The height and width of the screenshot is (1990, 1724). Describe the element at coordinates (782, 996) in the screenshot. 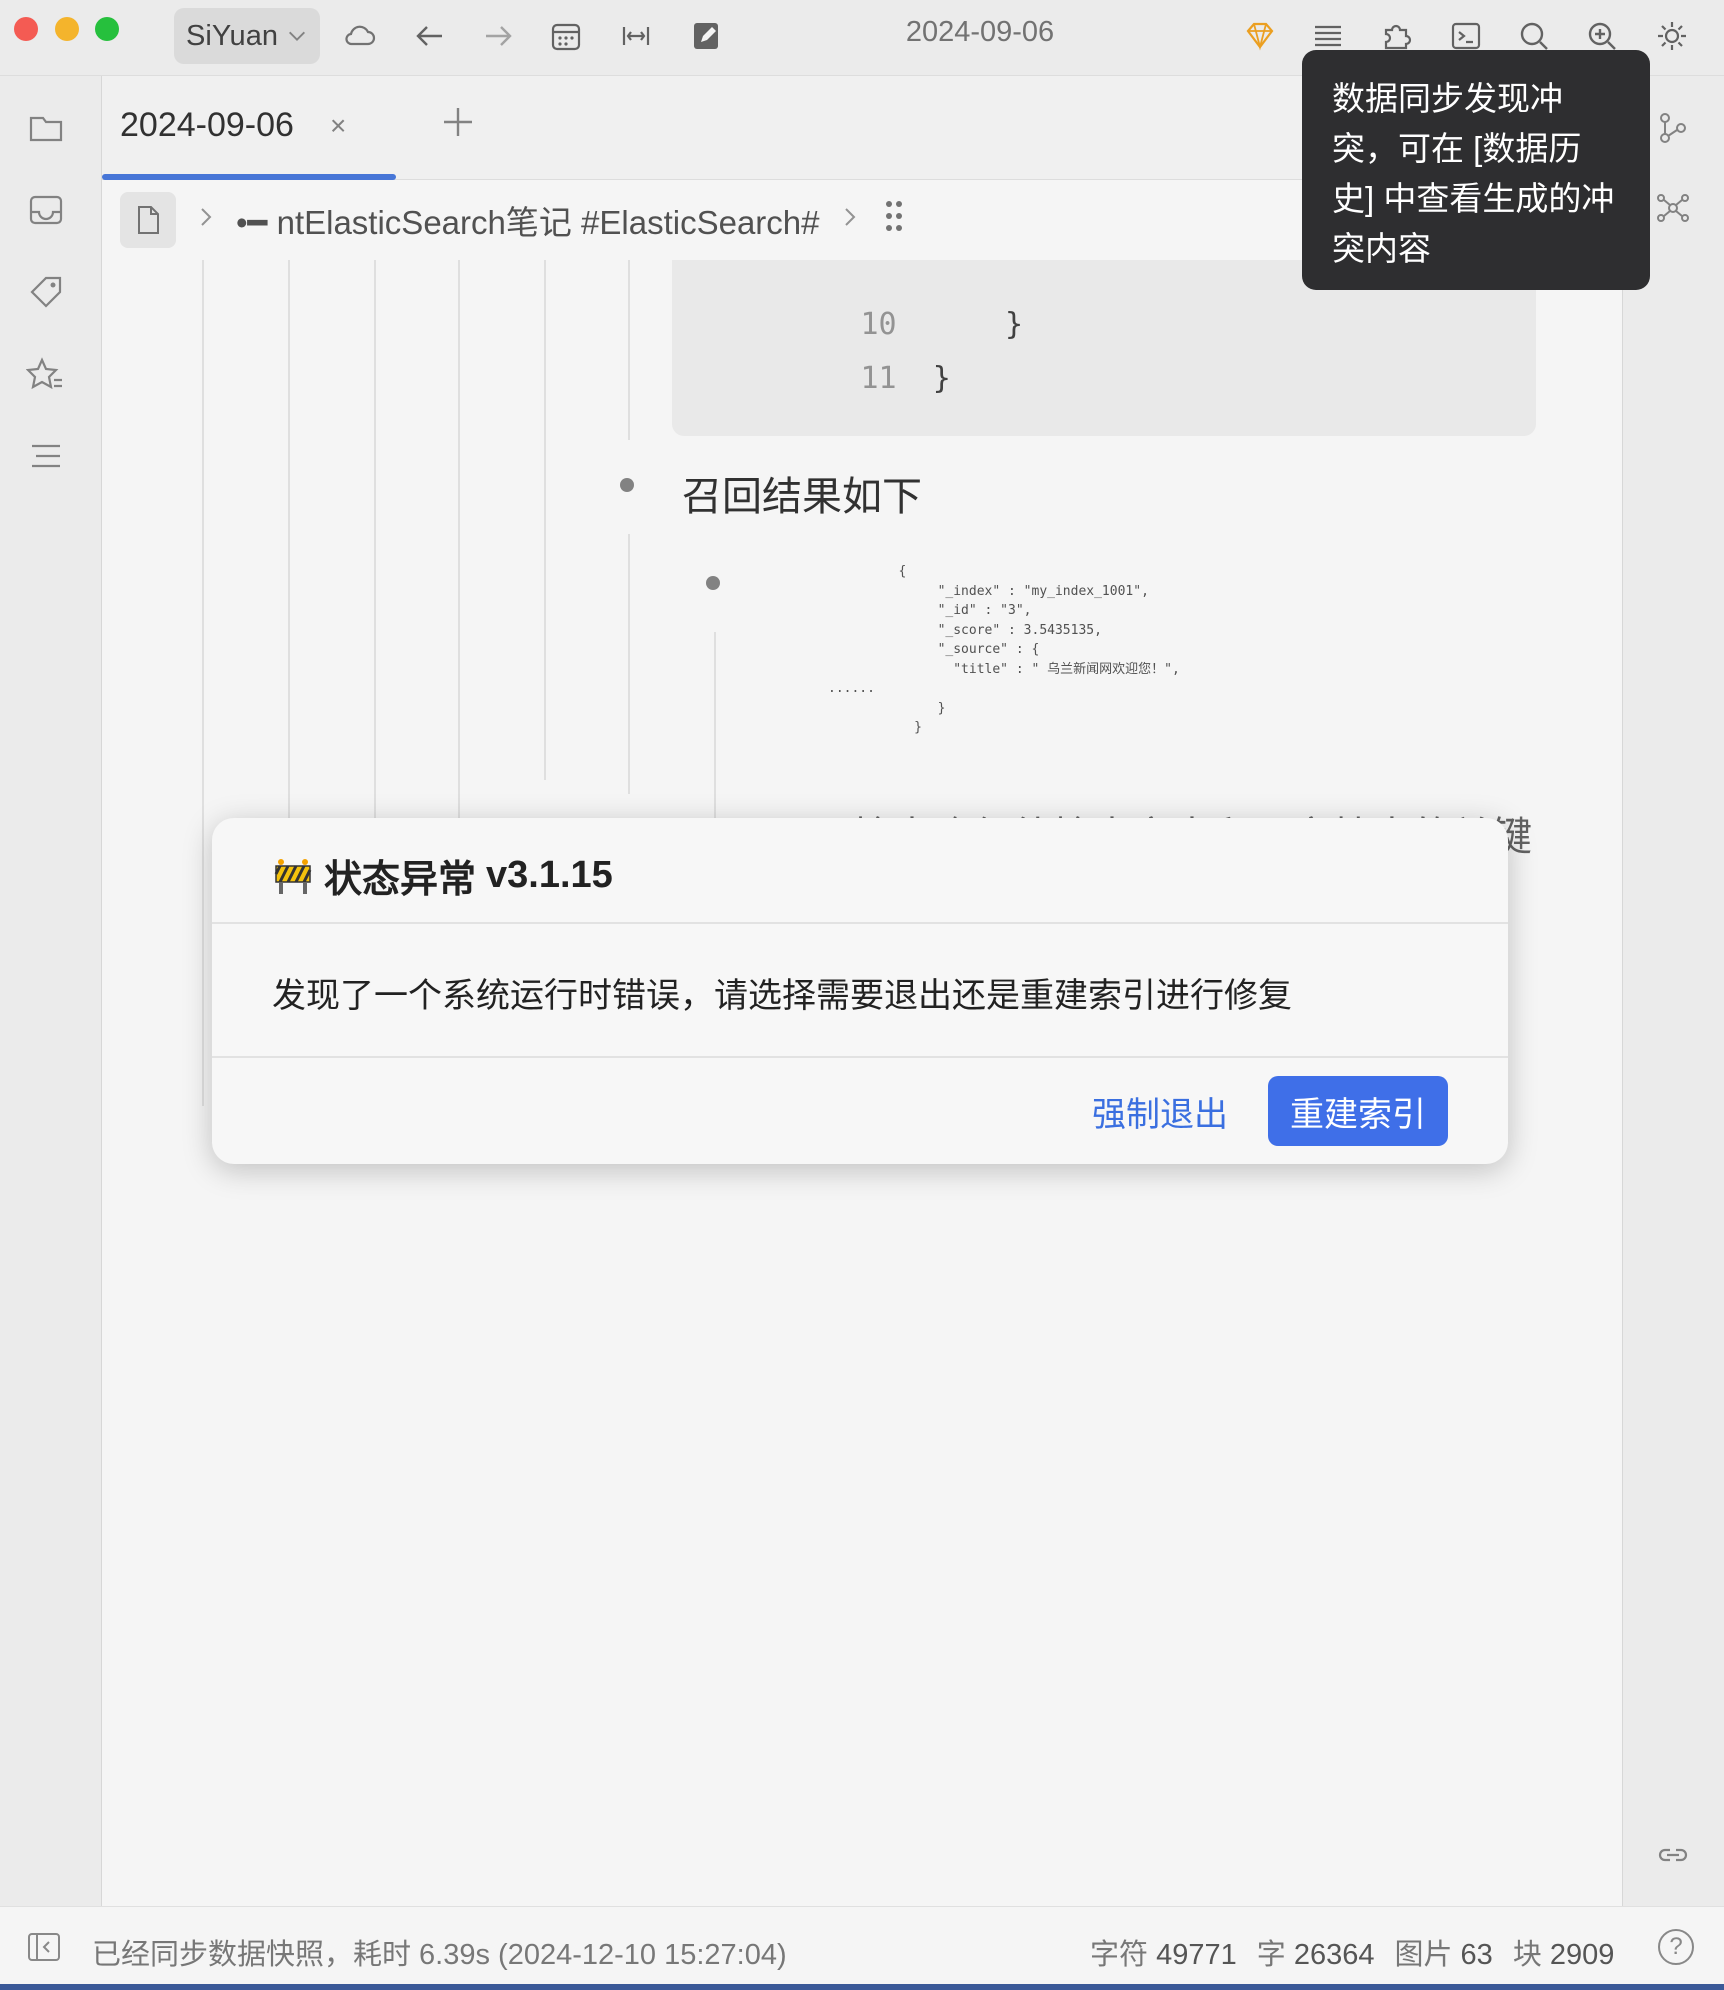

I see `dialog-message: 发现了一个系统运行时错误，请选择需要退出还是重建索引进行修复` at that location.